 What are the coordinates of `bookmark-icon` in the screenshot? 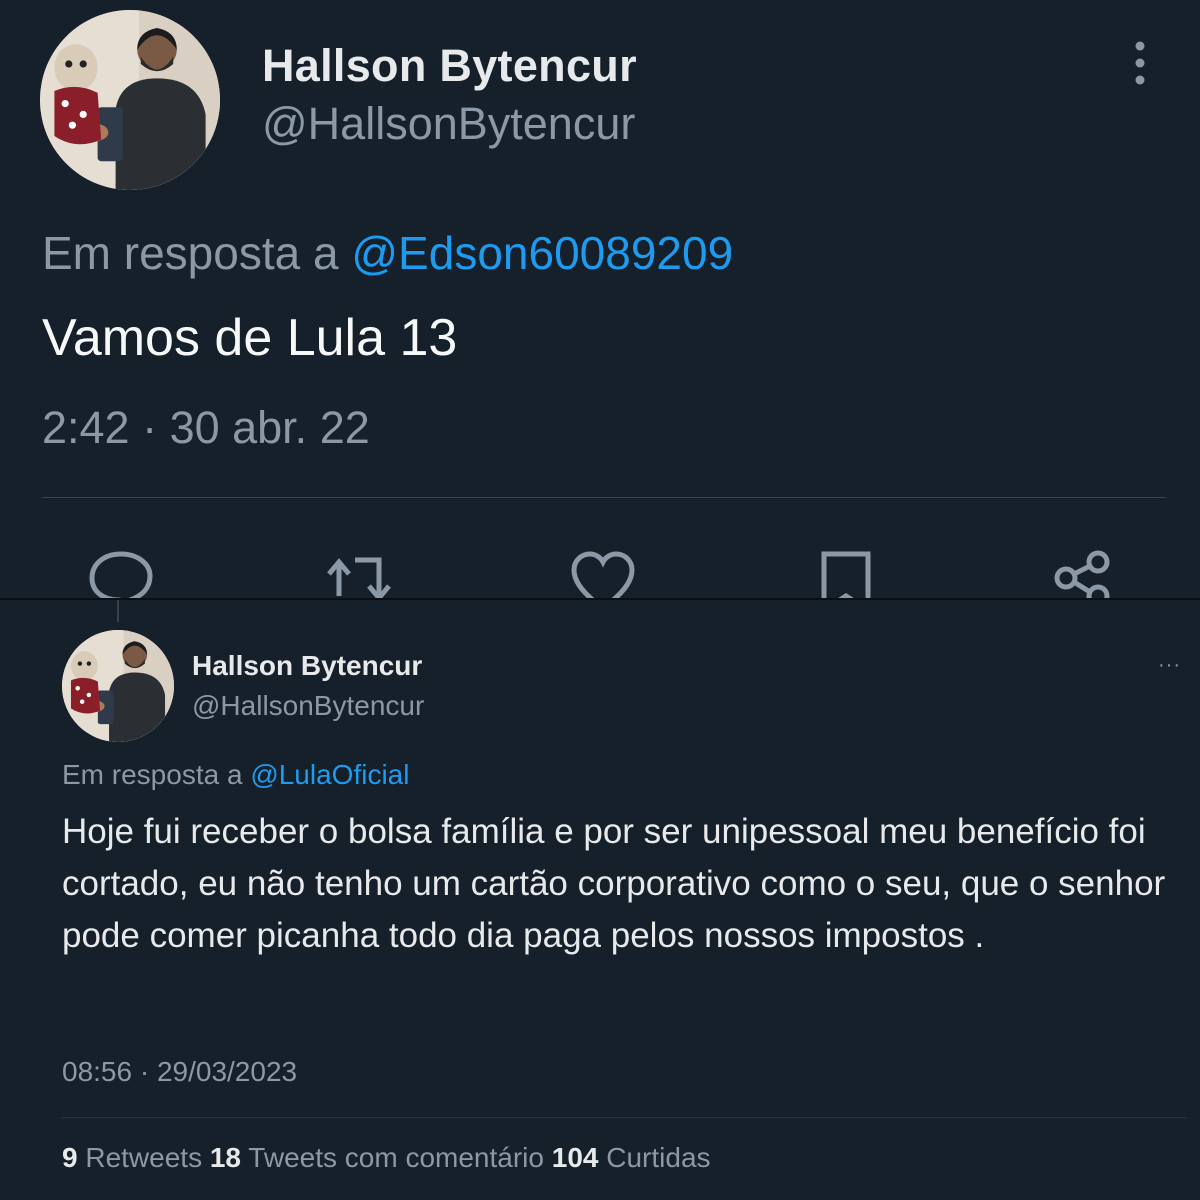 It's located at (847, 573).